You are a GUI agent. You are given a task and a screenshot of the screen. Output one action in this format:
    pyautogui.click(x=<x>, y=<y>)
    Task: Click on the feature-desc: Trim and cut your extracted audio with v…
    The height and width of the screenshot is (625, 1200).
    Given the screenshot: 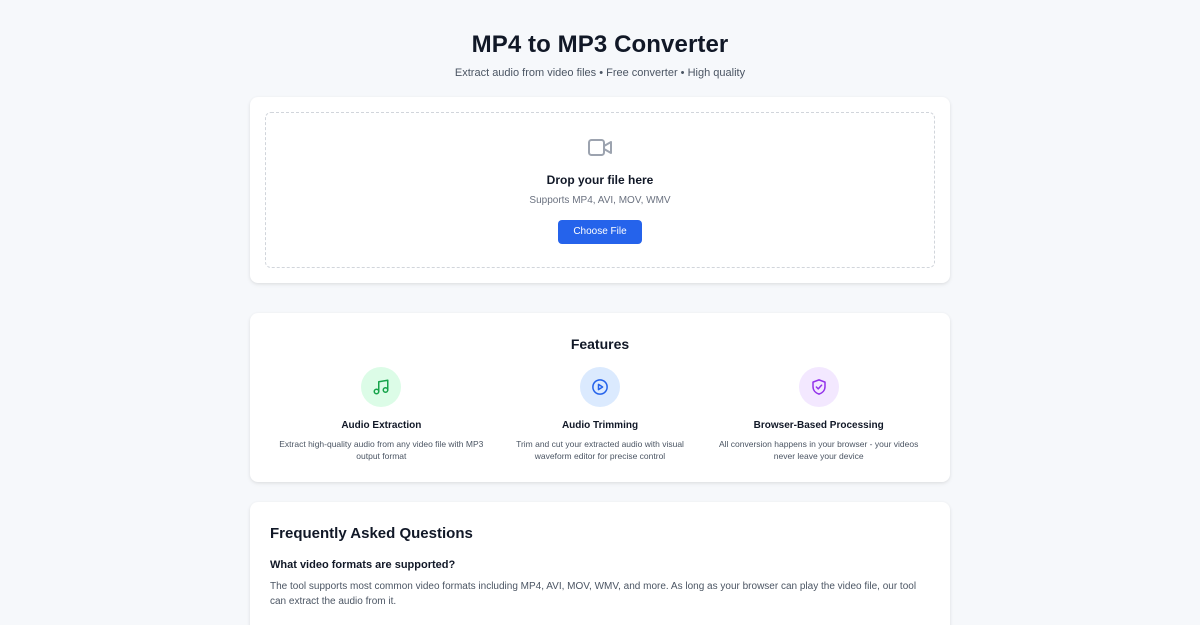 What is the action you would take?
    pyautogui.click(x=600, y=450)
    